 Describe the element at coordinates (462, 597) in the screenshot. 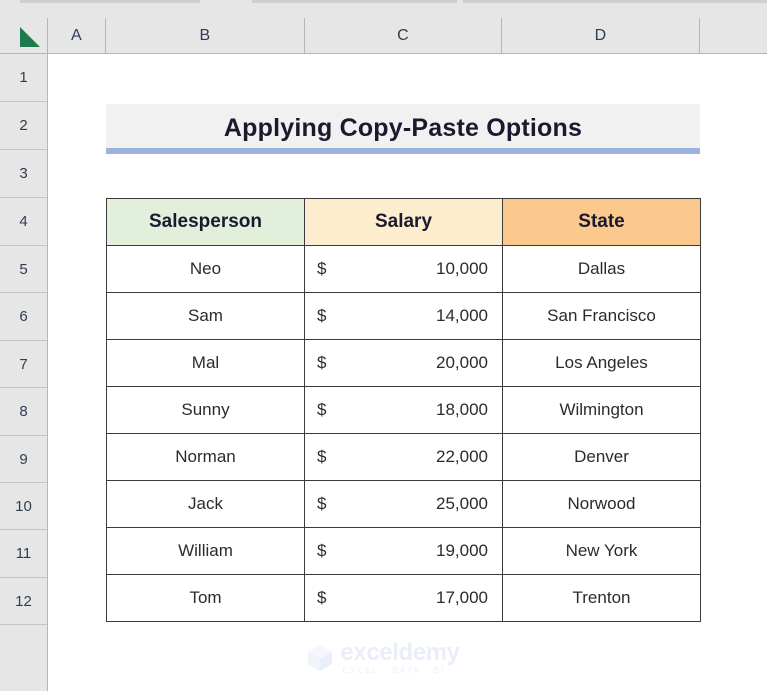

I see `salary-amount: 17,000` at that location.